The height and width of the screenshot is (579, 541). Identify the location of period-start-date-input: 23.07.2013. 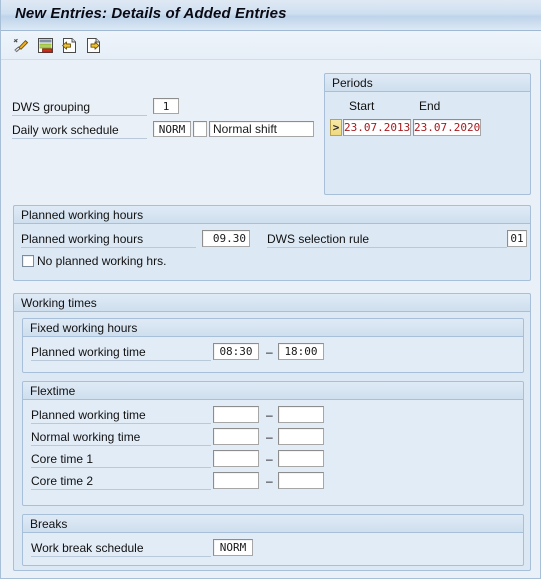
(377, 127).